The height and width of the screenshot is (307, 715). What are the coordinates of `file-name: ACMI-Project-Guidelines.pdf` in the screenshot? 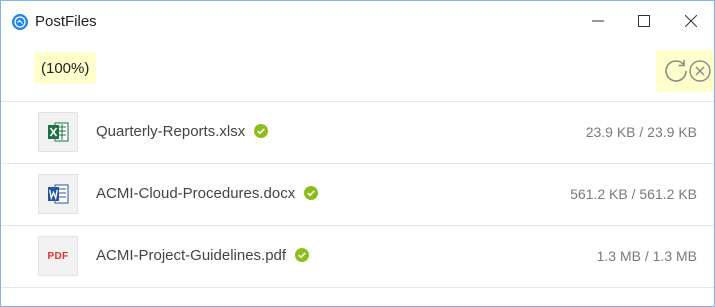 It's located at (191, 255).